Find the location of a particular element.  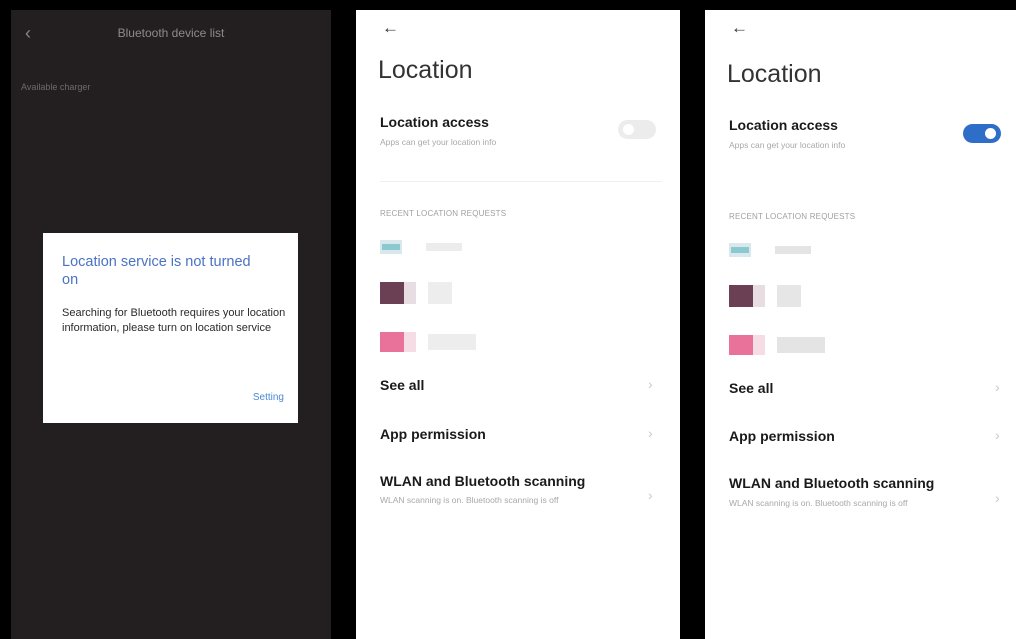

available-devices-label: Available charger is located at coordinates (56, 87).